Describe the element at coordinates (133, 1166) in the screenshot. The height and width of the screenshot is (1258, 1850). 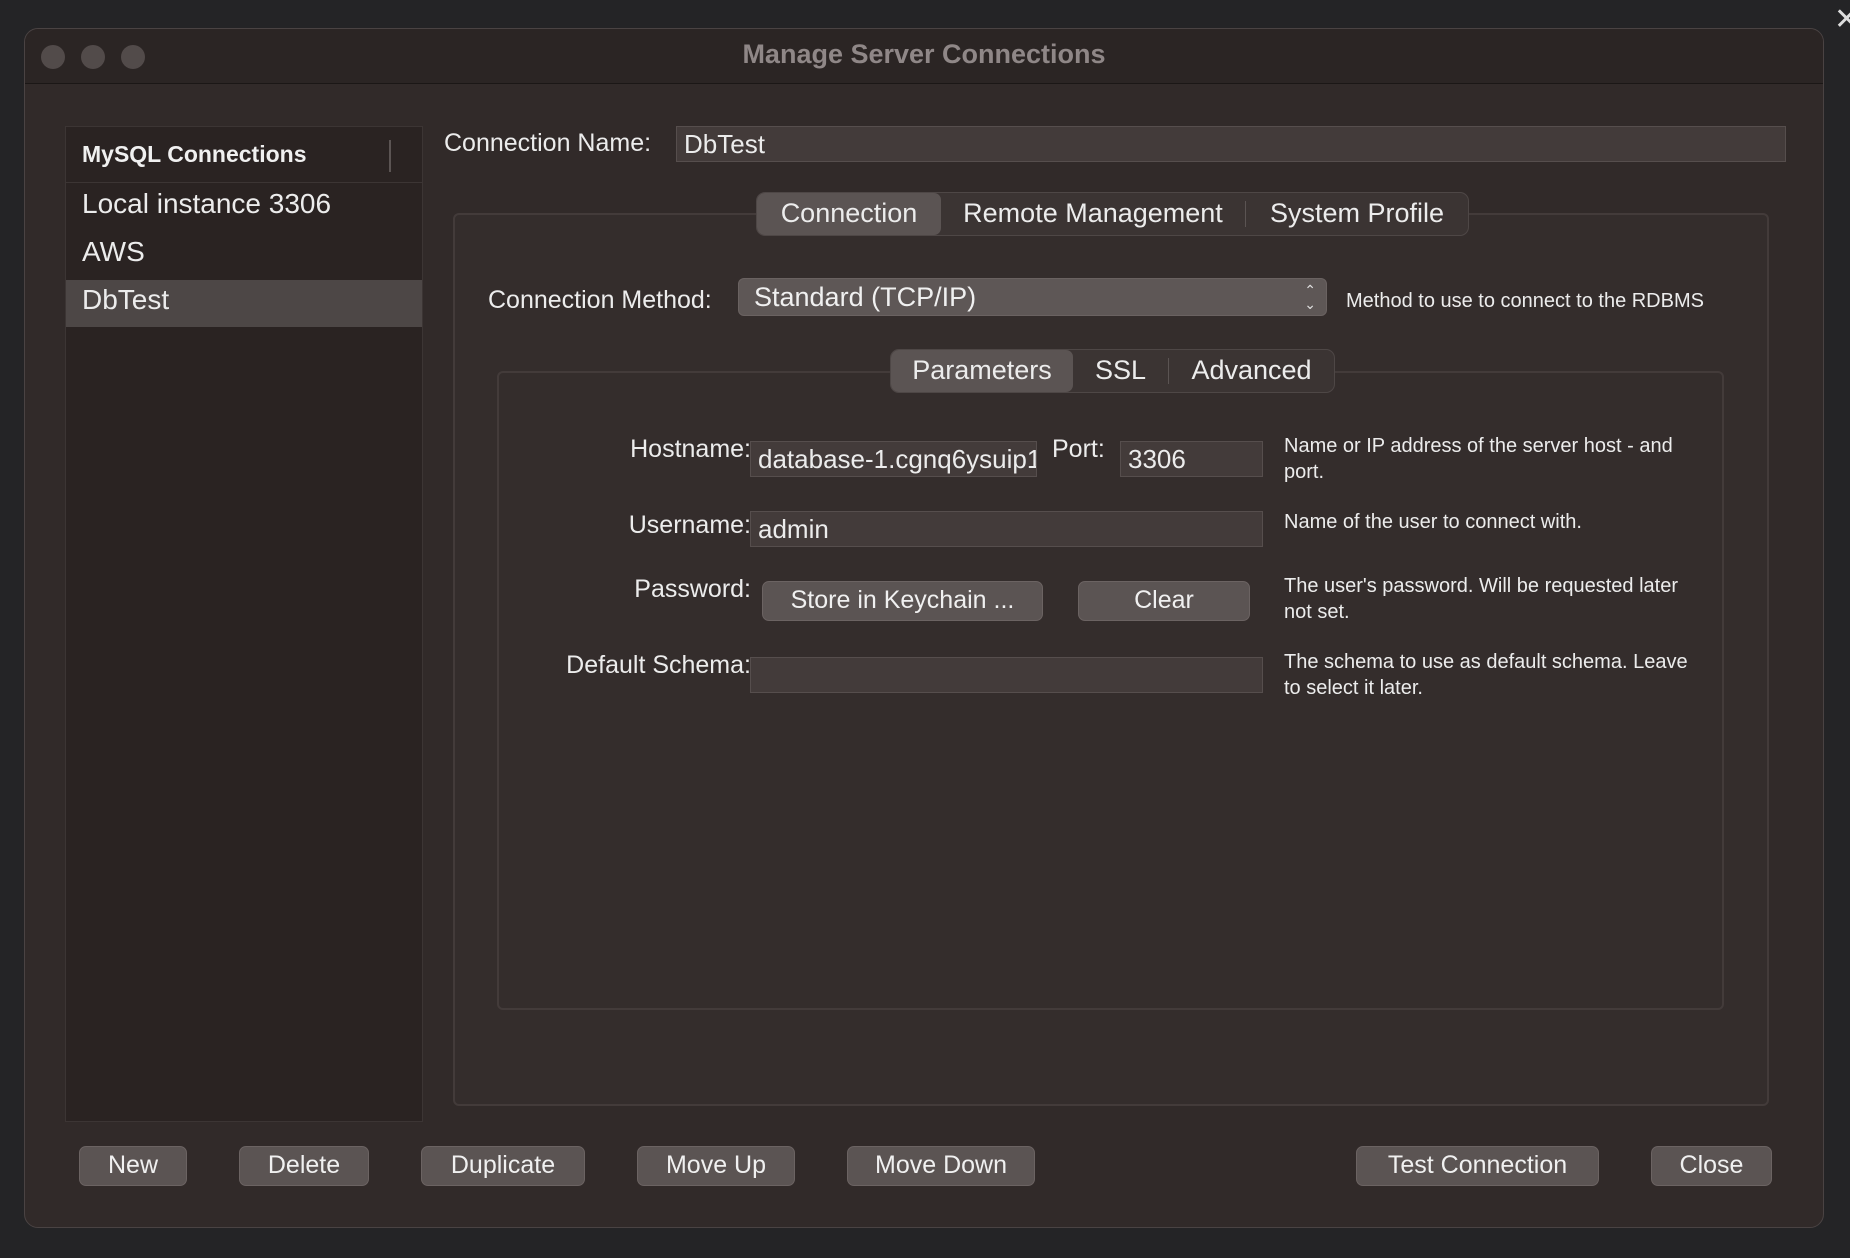
I see `new-button: New` at that location.